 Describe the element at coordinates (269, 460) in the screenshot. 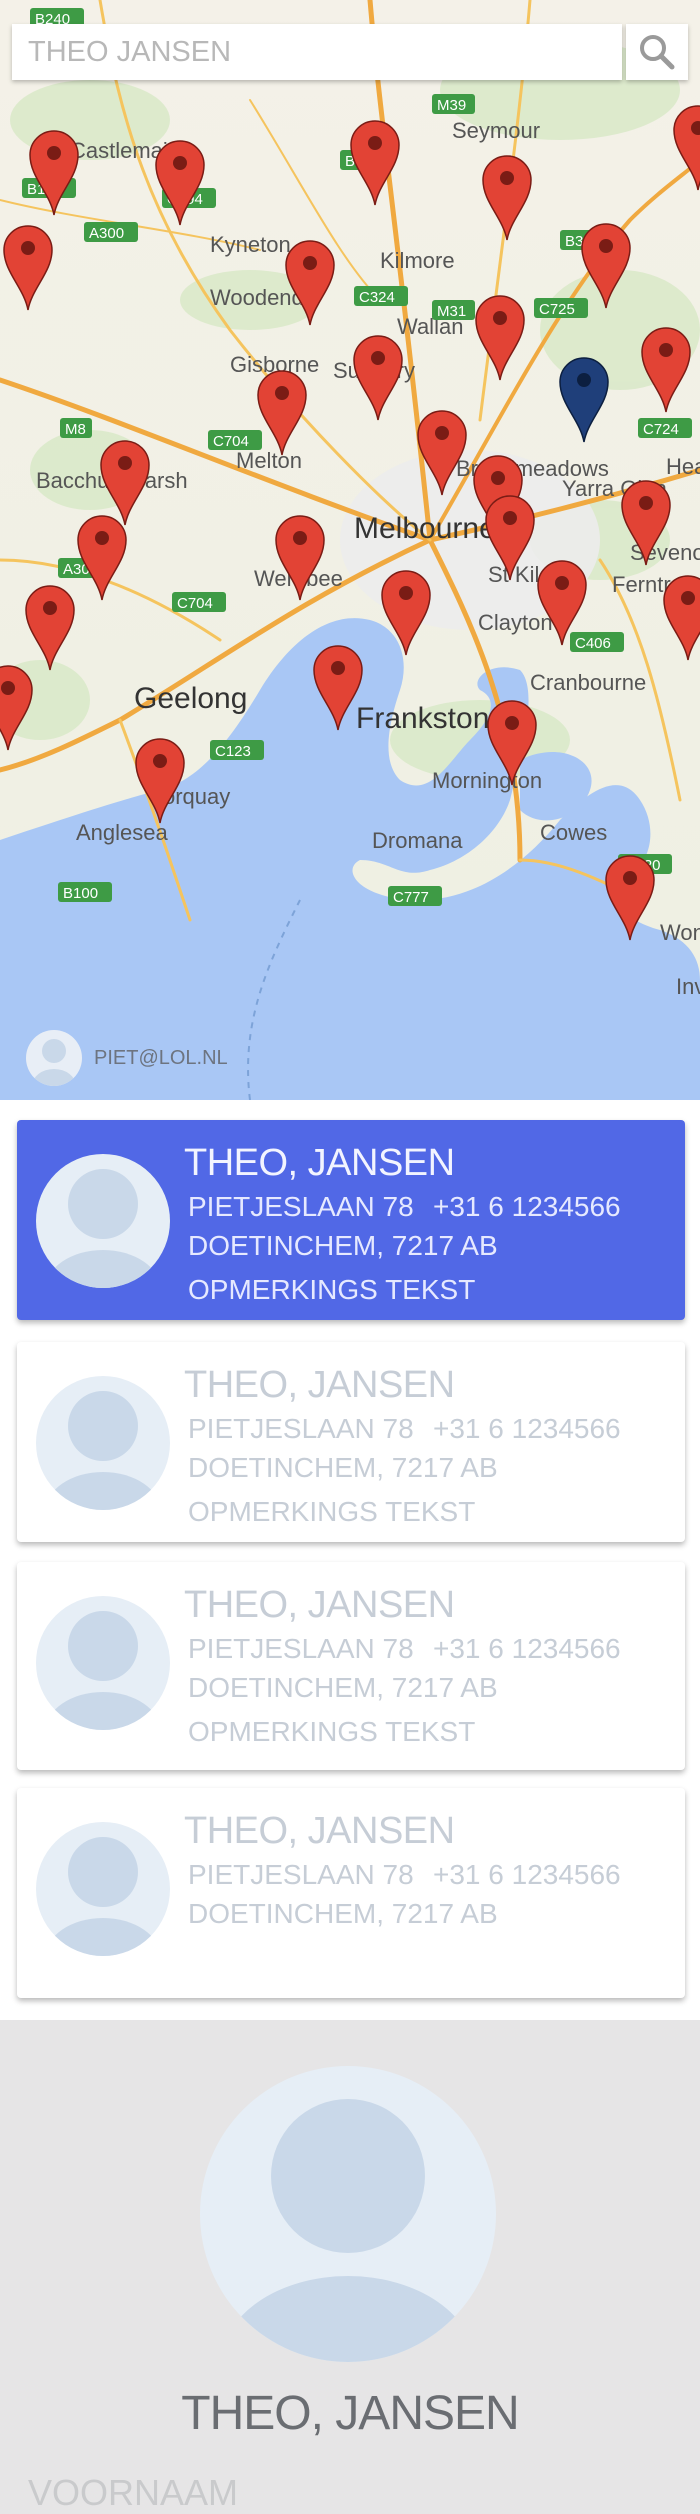

I see `svg-text: Melton` at that location.